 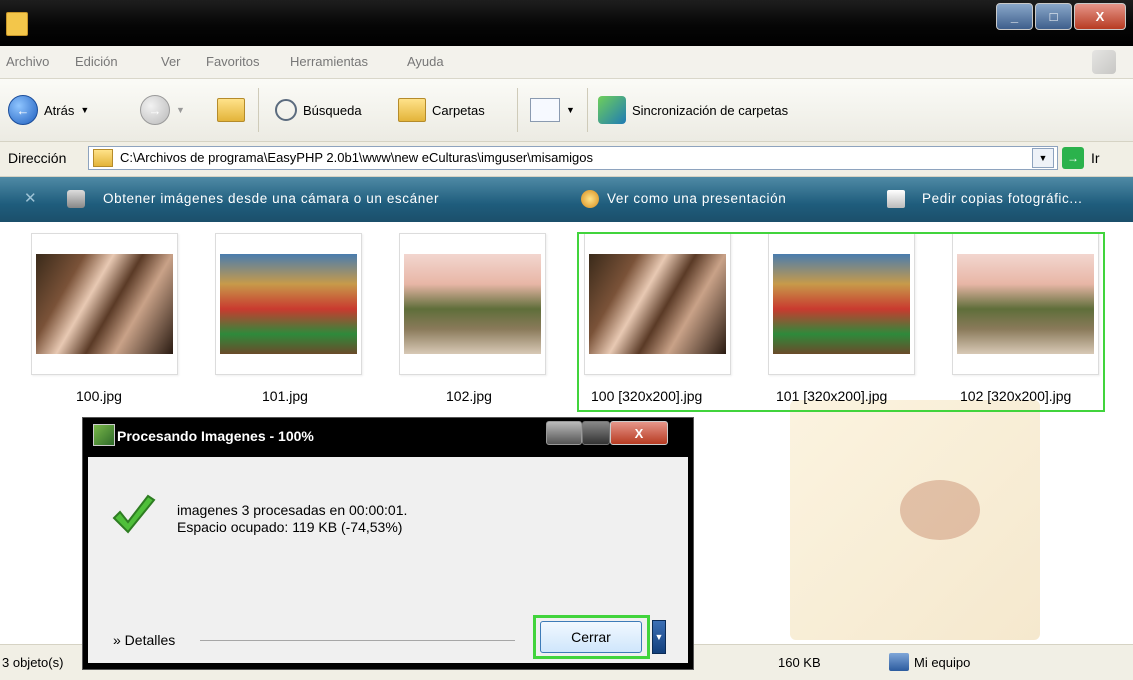 I want to click on folders-icon, so click(x=412, y=110).